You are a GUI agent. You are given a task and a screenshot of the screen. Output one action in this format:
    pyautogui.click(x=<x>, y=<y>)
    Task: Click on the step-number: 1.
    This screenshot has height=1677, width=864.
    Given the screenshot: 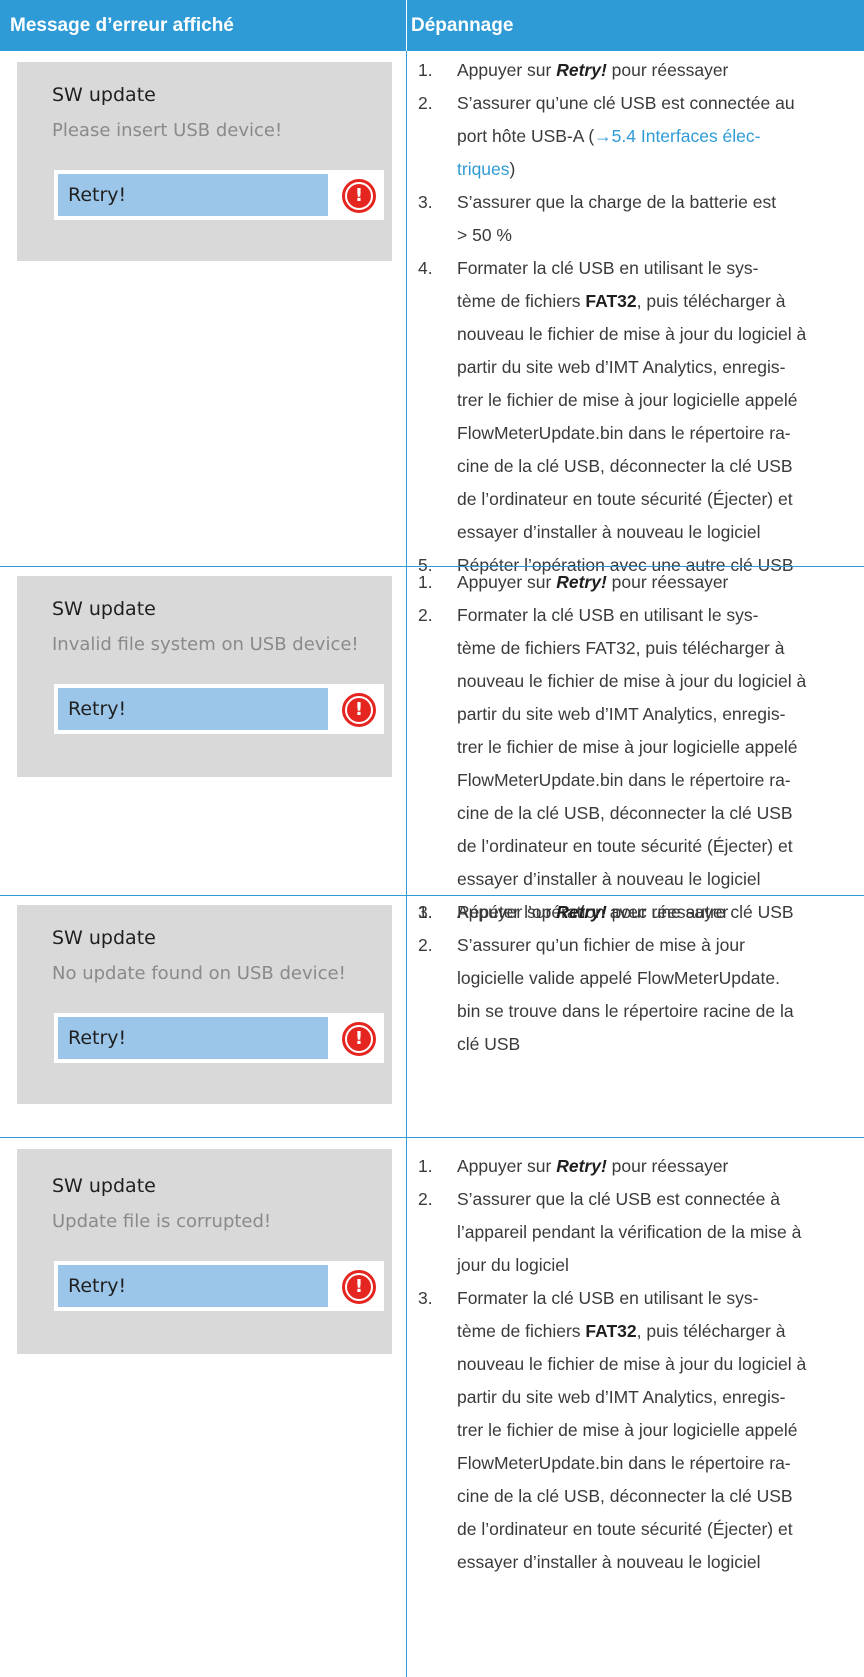 What is the action you would take?
    pyautogui.click(x=425, y=70)
    